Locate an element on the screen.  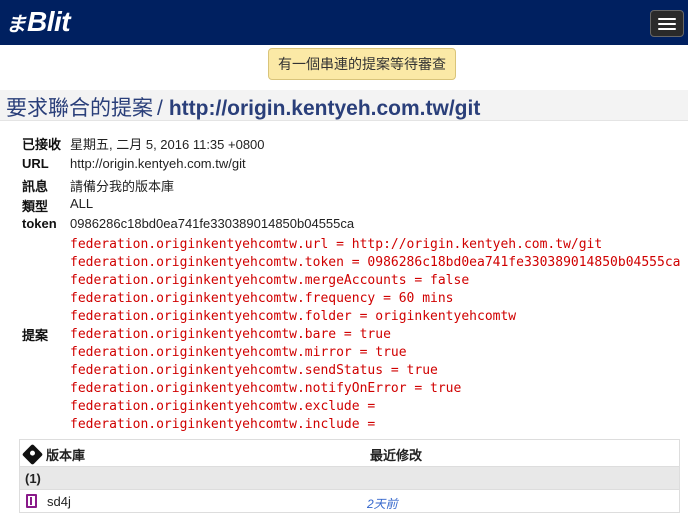
hamburger-icon is located at coordinates (667, 23).